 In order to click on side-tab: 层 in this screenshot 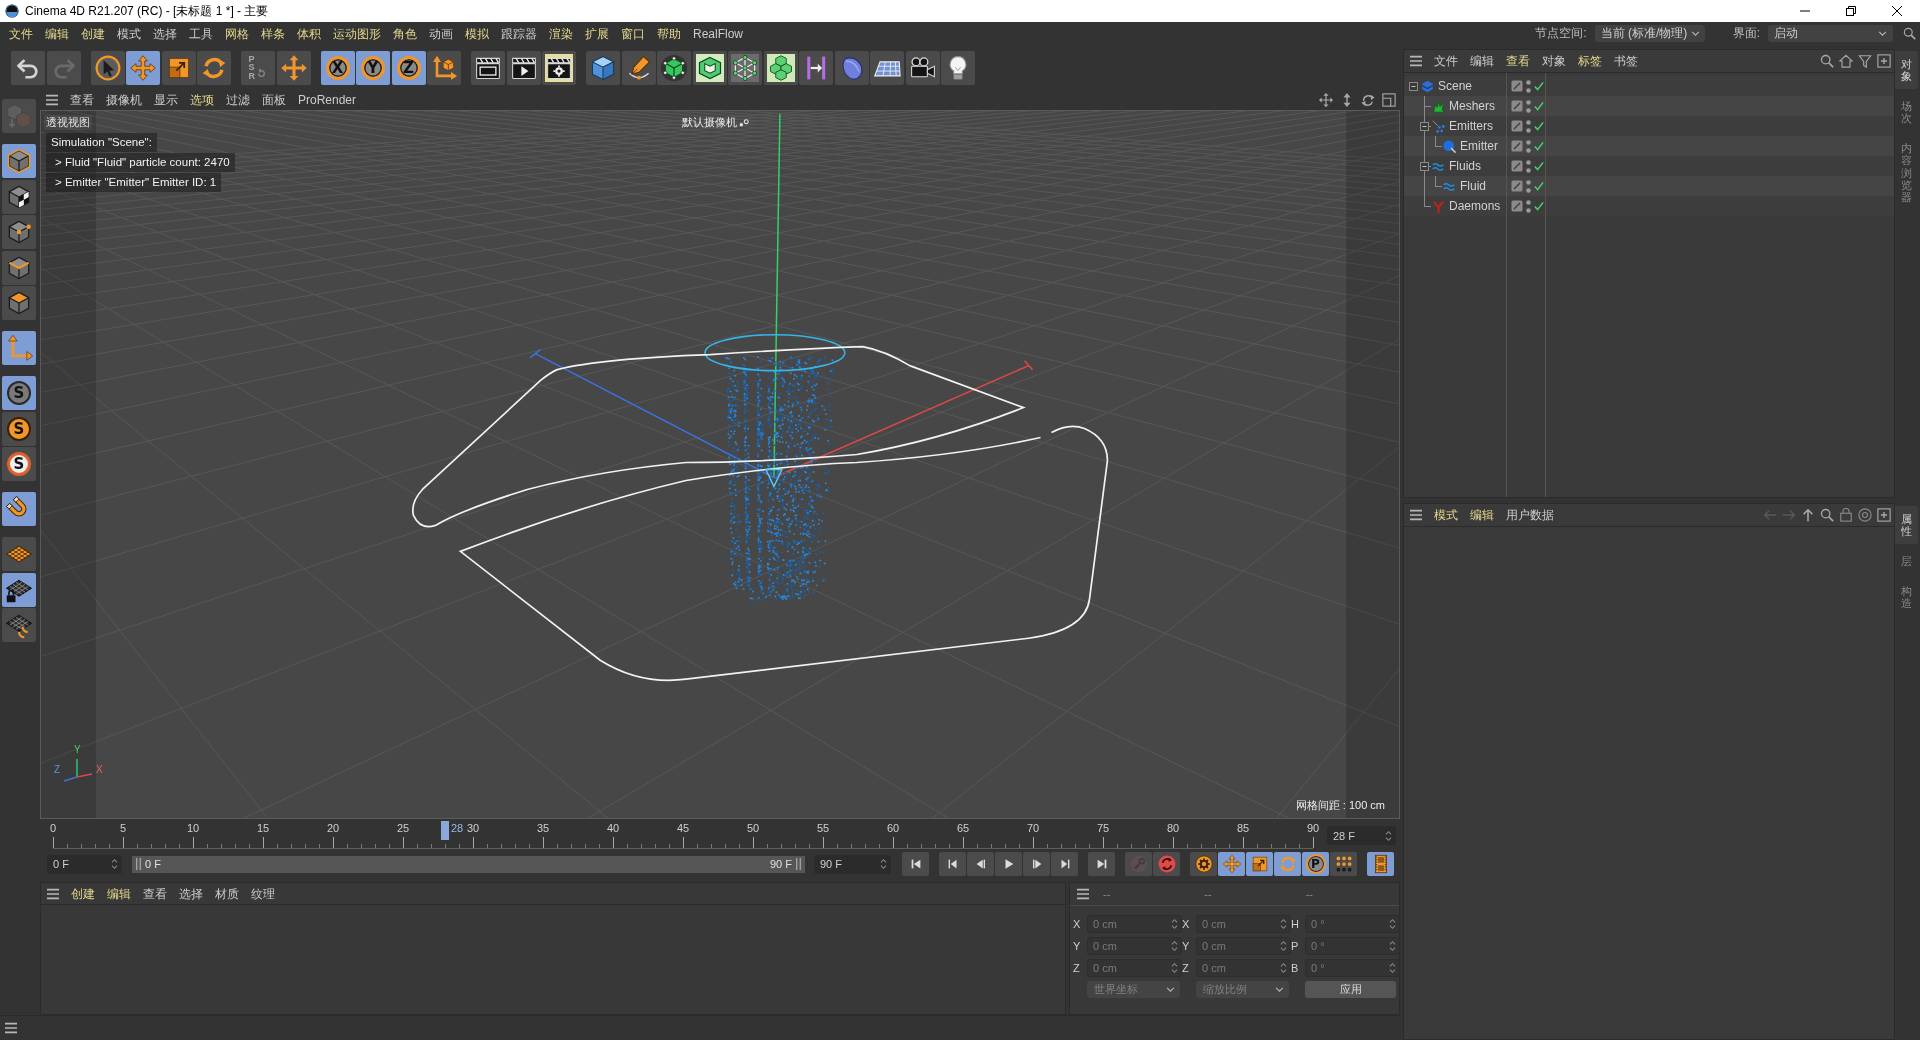, I will do `click(1906, 561)`.